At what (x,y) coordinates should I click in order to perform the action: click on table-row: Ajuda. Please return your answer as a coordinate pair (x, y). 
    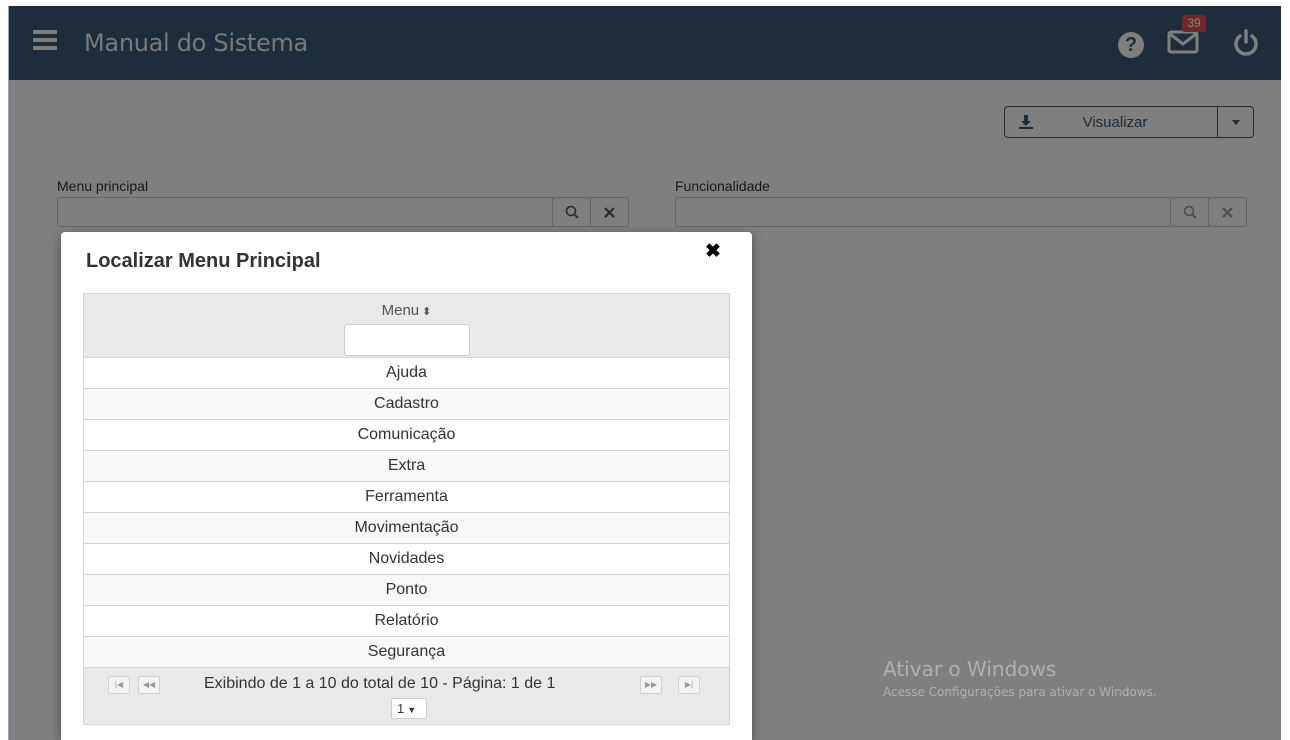
    Looking at the image, I should click on (406, 373).